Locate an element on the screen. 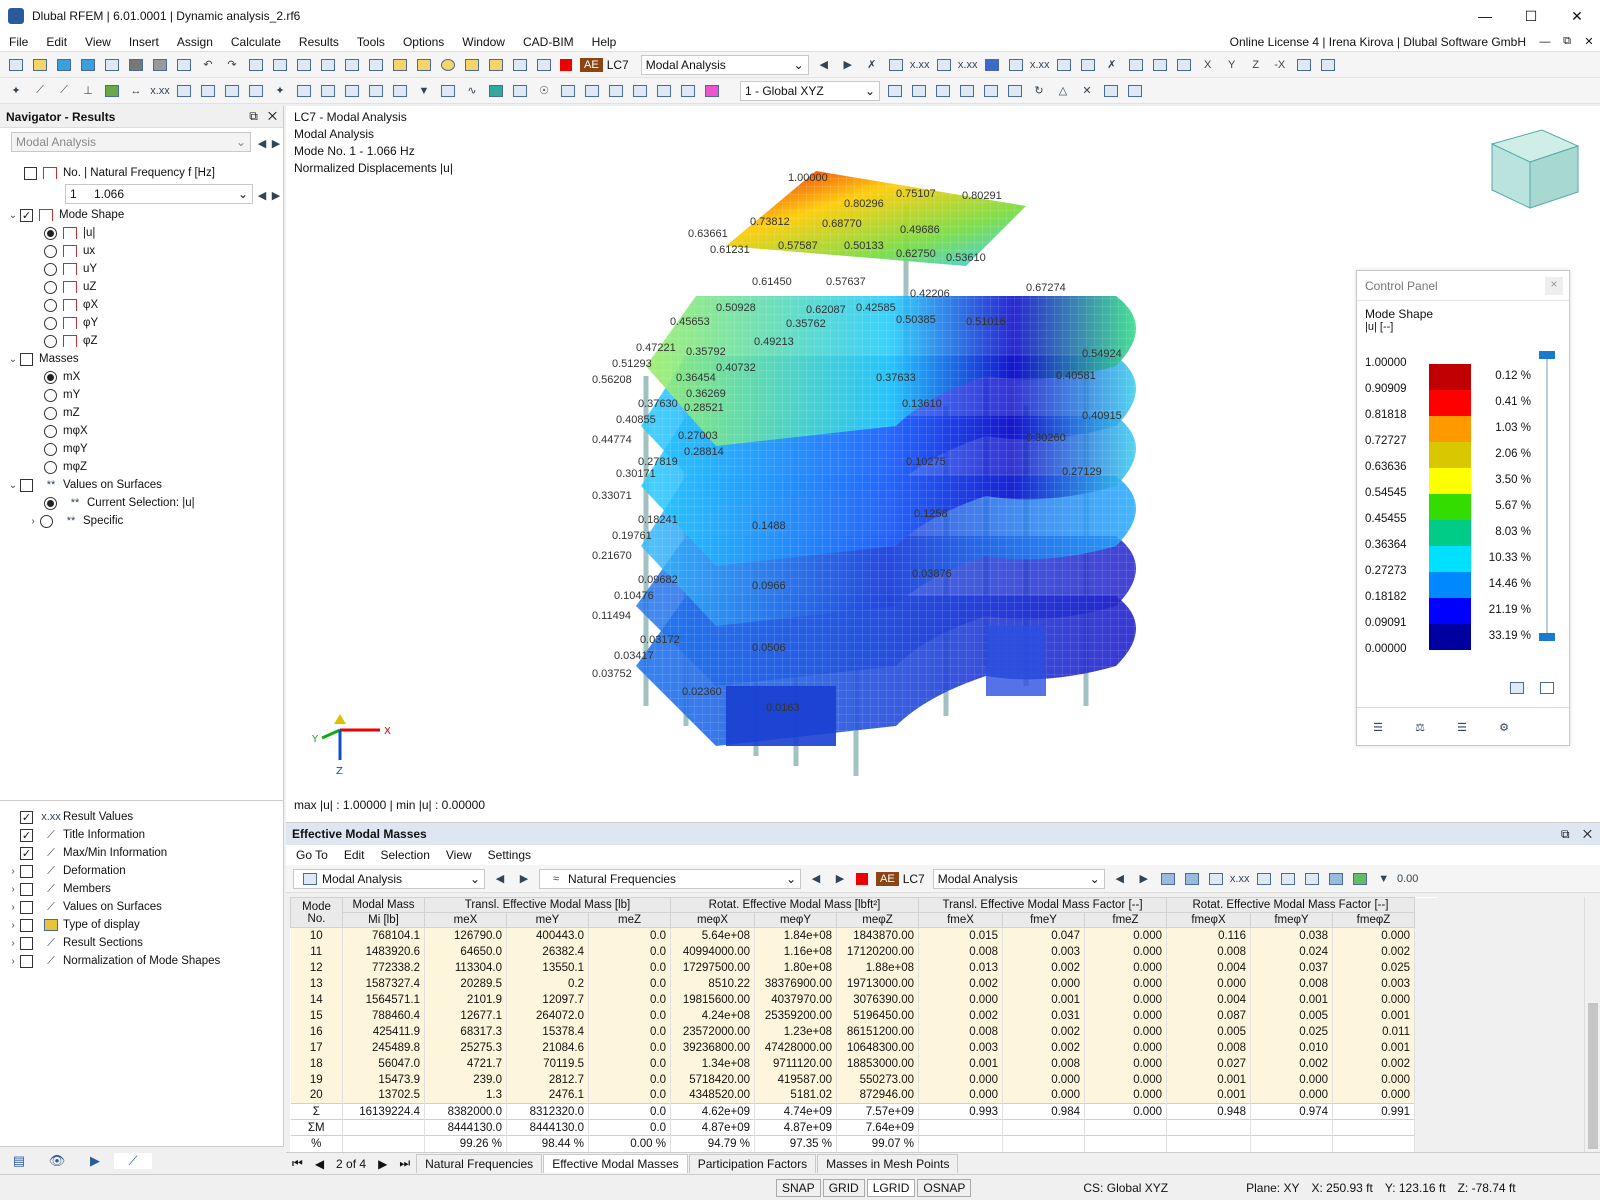 The height and width of the screenshot is (1200, 1600). box-1-icon is located at coordinates (1136, 65).